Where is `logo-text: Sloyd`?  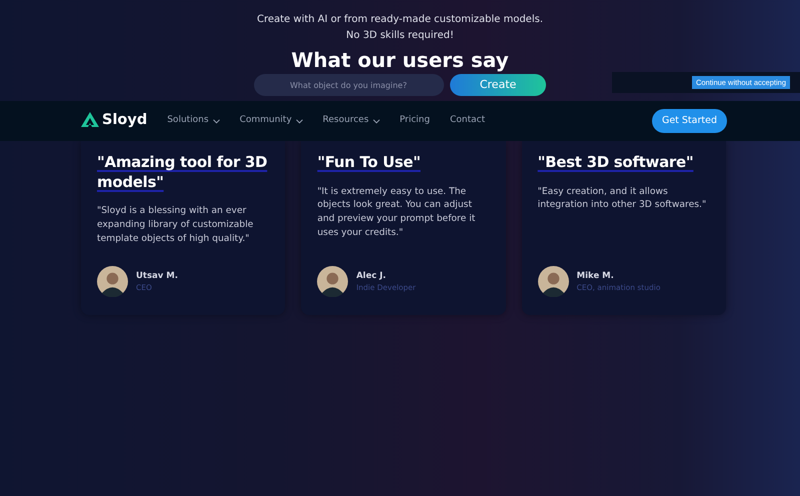
logo-text: Sloyd is located at coordinates (125, 121).